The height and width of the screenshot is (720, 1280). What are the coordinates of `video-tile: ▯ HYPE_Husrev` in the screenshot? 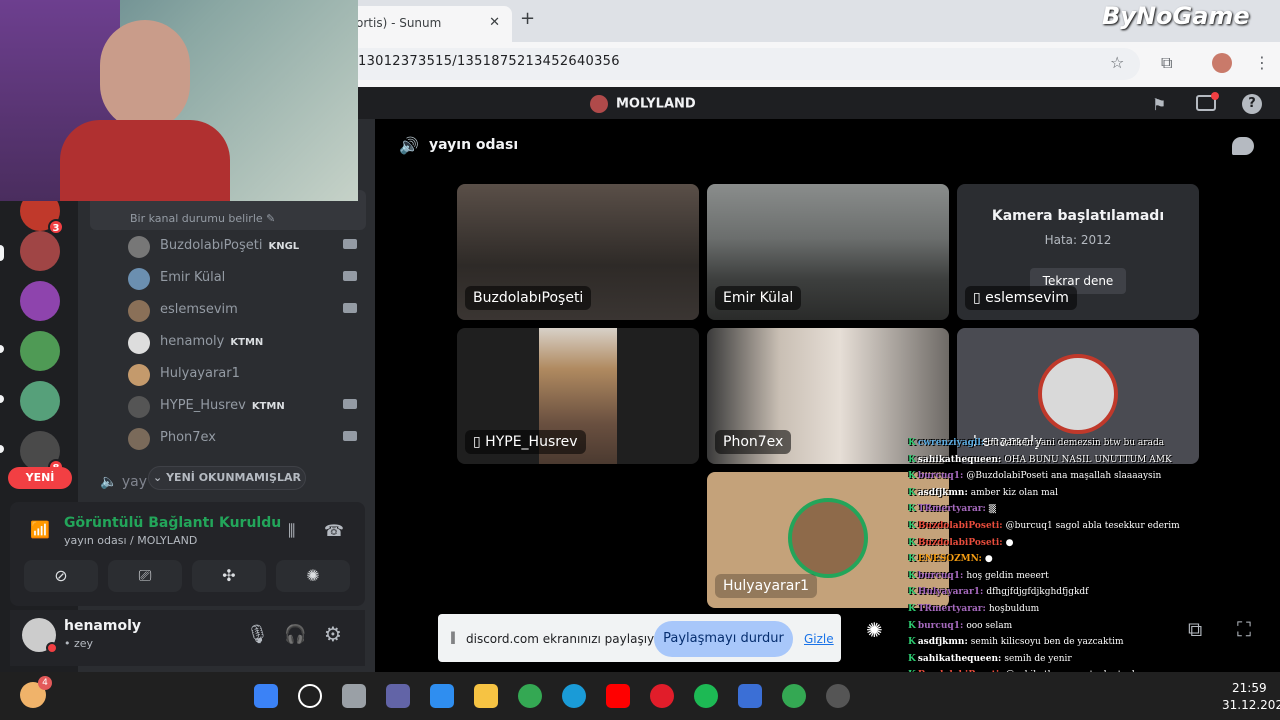 It's located at (578, 396).